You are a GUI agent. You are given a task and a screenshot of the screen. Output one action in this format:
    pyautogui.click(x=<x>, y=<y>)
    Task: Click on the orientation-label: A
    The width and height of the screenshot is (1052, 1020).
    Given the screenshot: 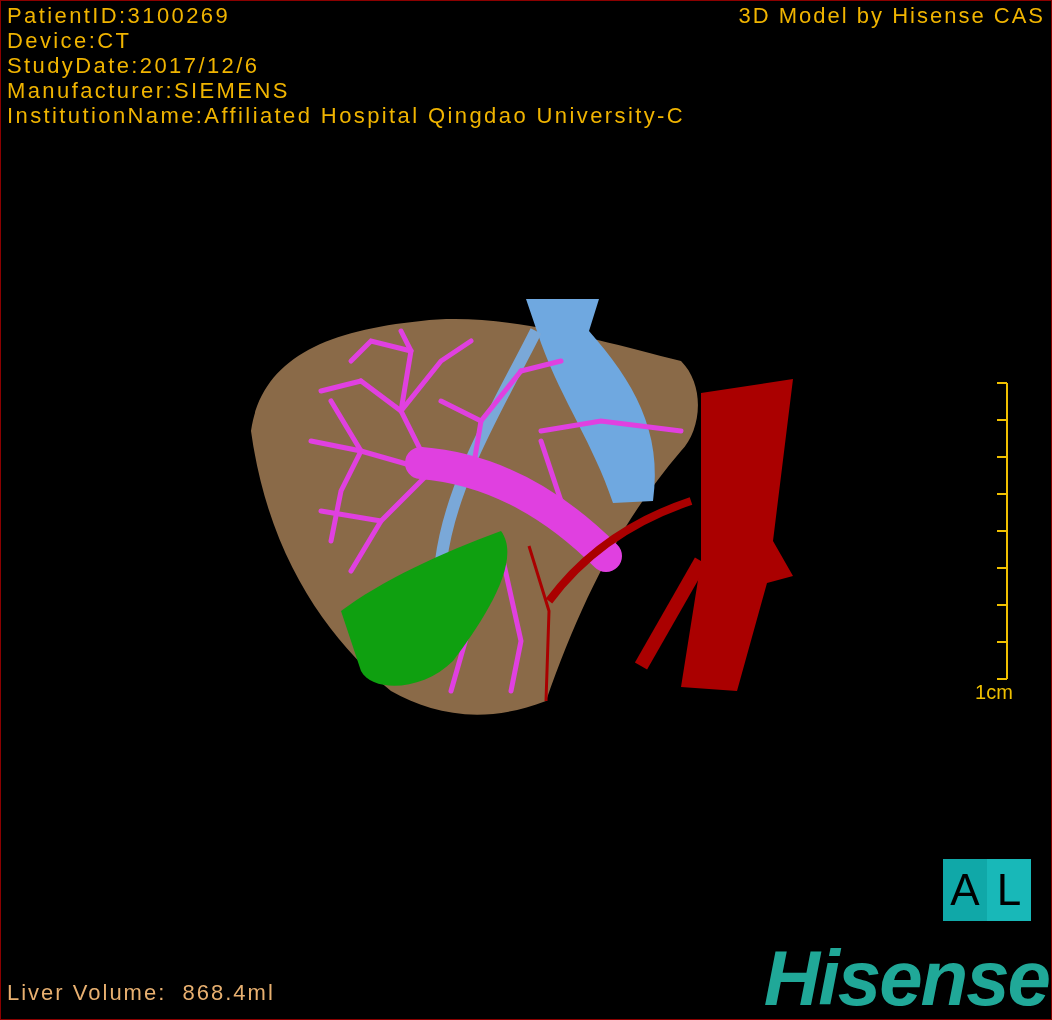 What is the action you would take?
    pyautogui.click(x=965, y=890)
    